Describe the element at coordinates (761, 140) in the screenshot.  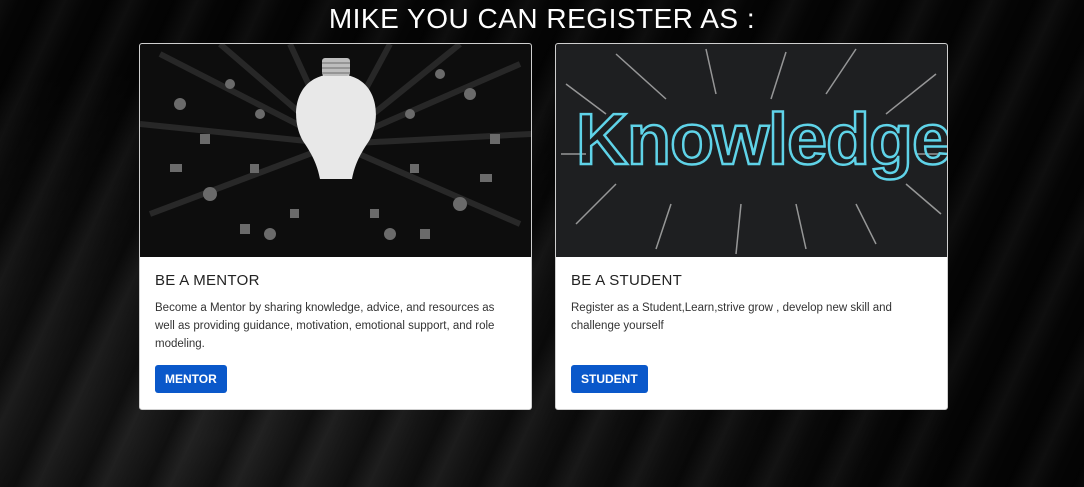
I see `knowledge-image-text: Knowledge` at that location.